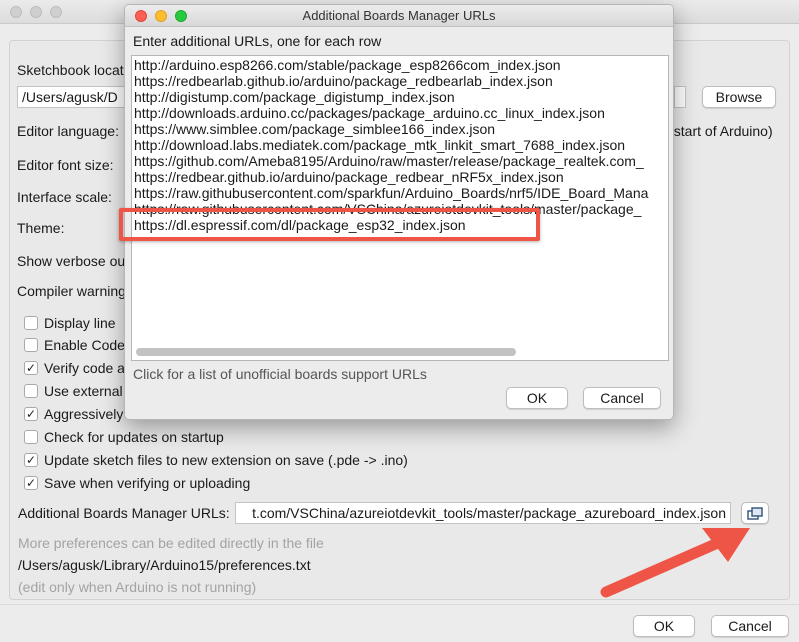  I want to click on dialog-titlebar: Additional Boards Manager URLs, so click(399, 16).